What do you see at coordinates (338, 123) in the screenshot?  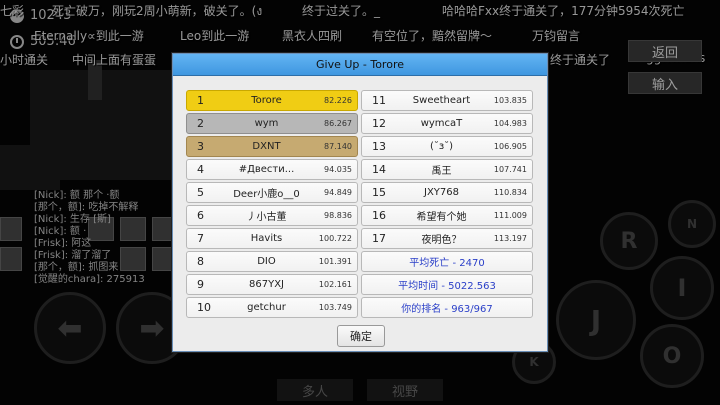 I see `completion-time: 86.267` at bounding box center [338, 123].